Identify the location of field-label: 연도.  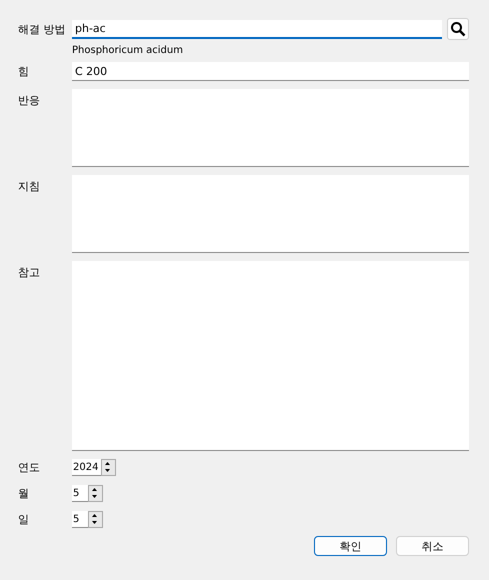
(29, 467).